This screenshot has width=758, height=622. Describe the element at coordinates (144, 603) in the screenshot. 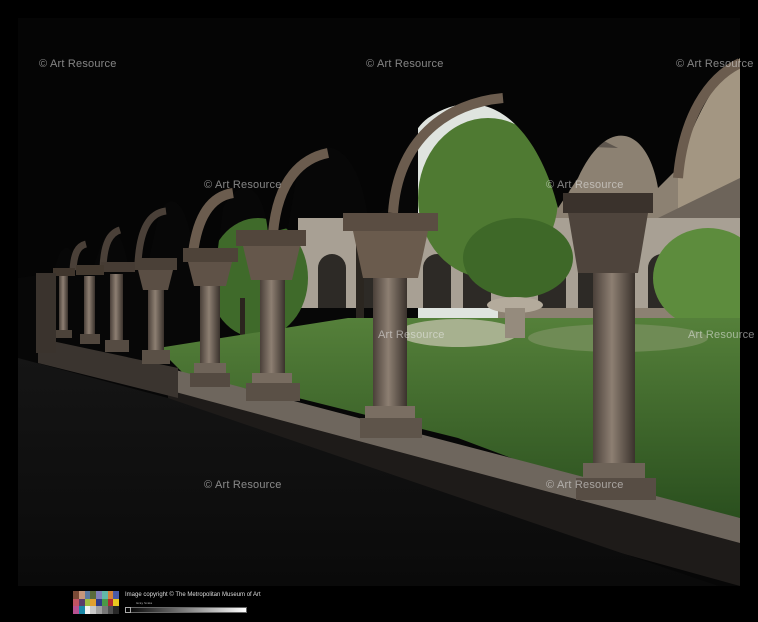

I see `gray-scale-label: Gray Scale` at that location.